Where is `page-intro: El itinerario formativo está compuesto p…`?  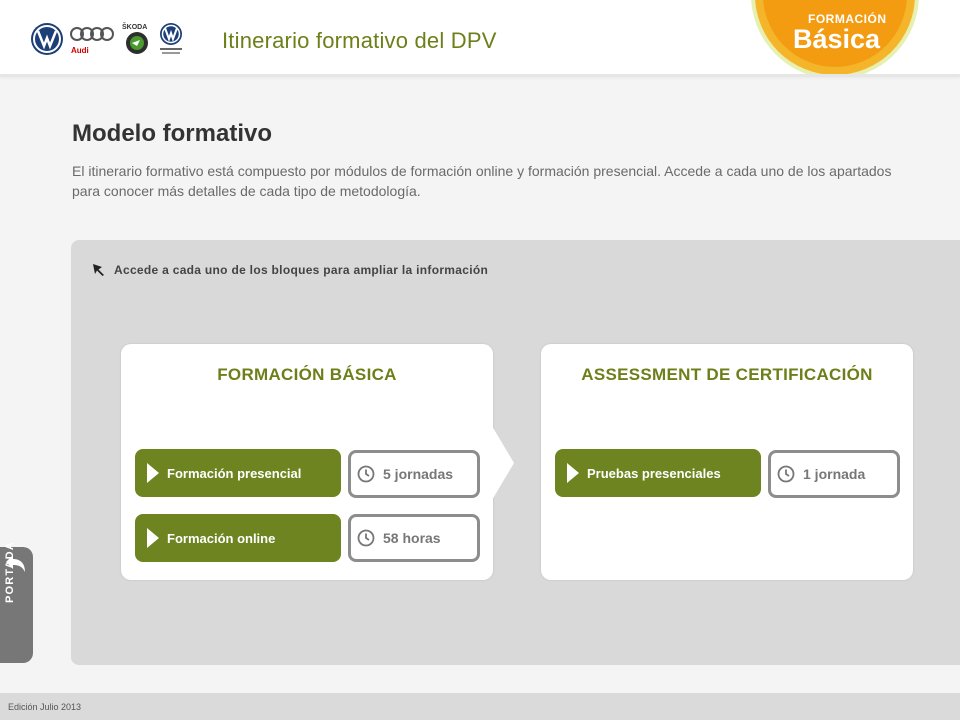
page-intro: El itinerario formativo está compuesto p… is located at coordinates (482, 181).